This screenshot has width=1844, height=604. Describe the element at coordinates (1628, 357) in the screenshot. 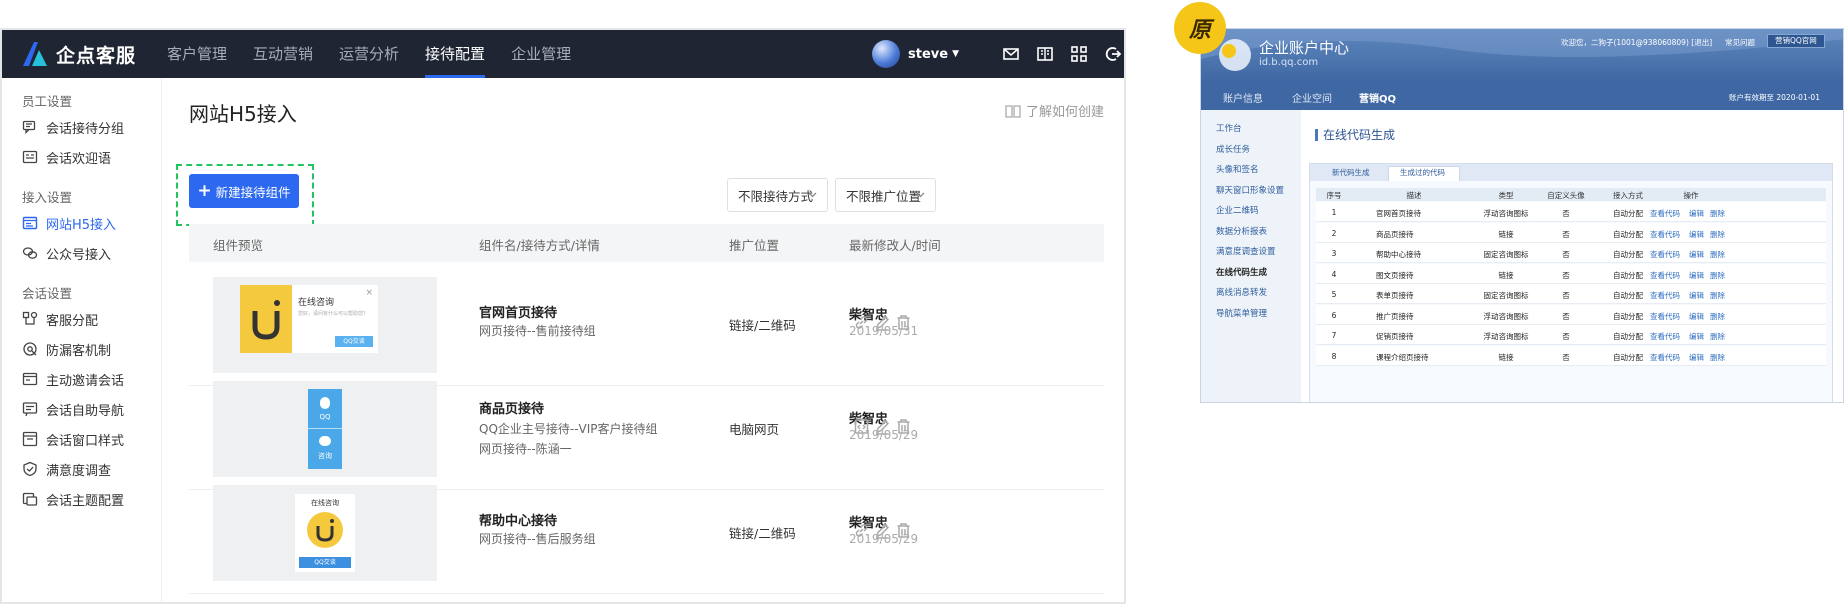

I see `old-table-cell: 自动分配` at that location.